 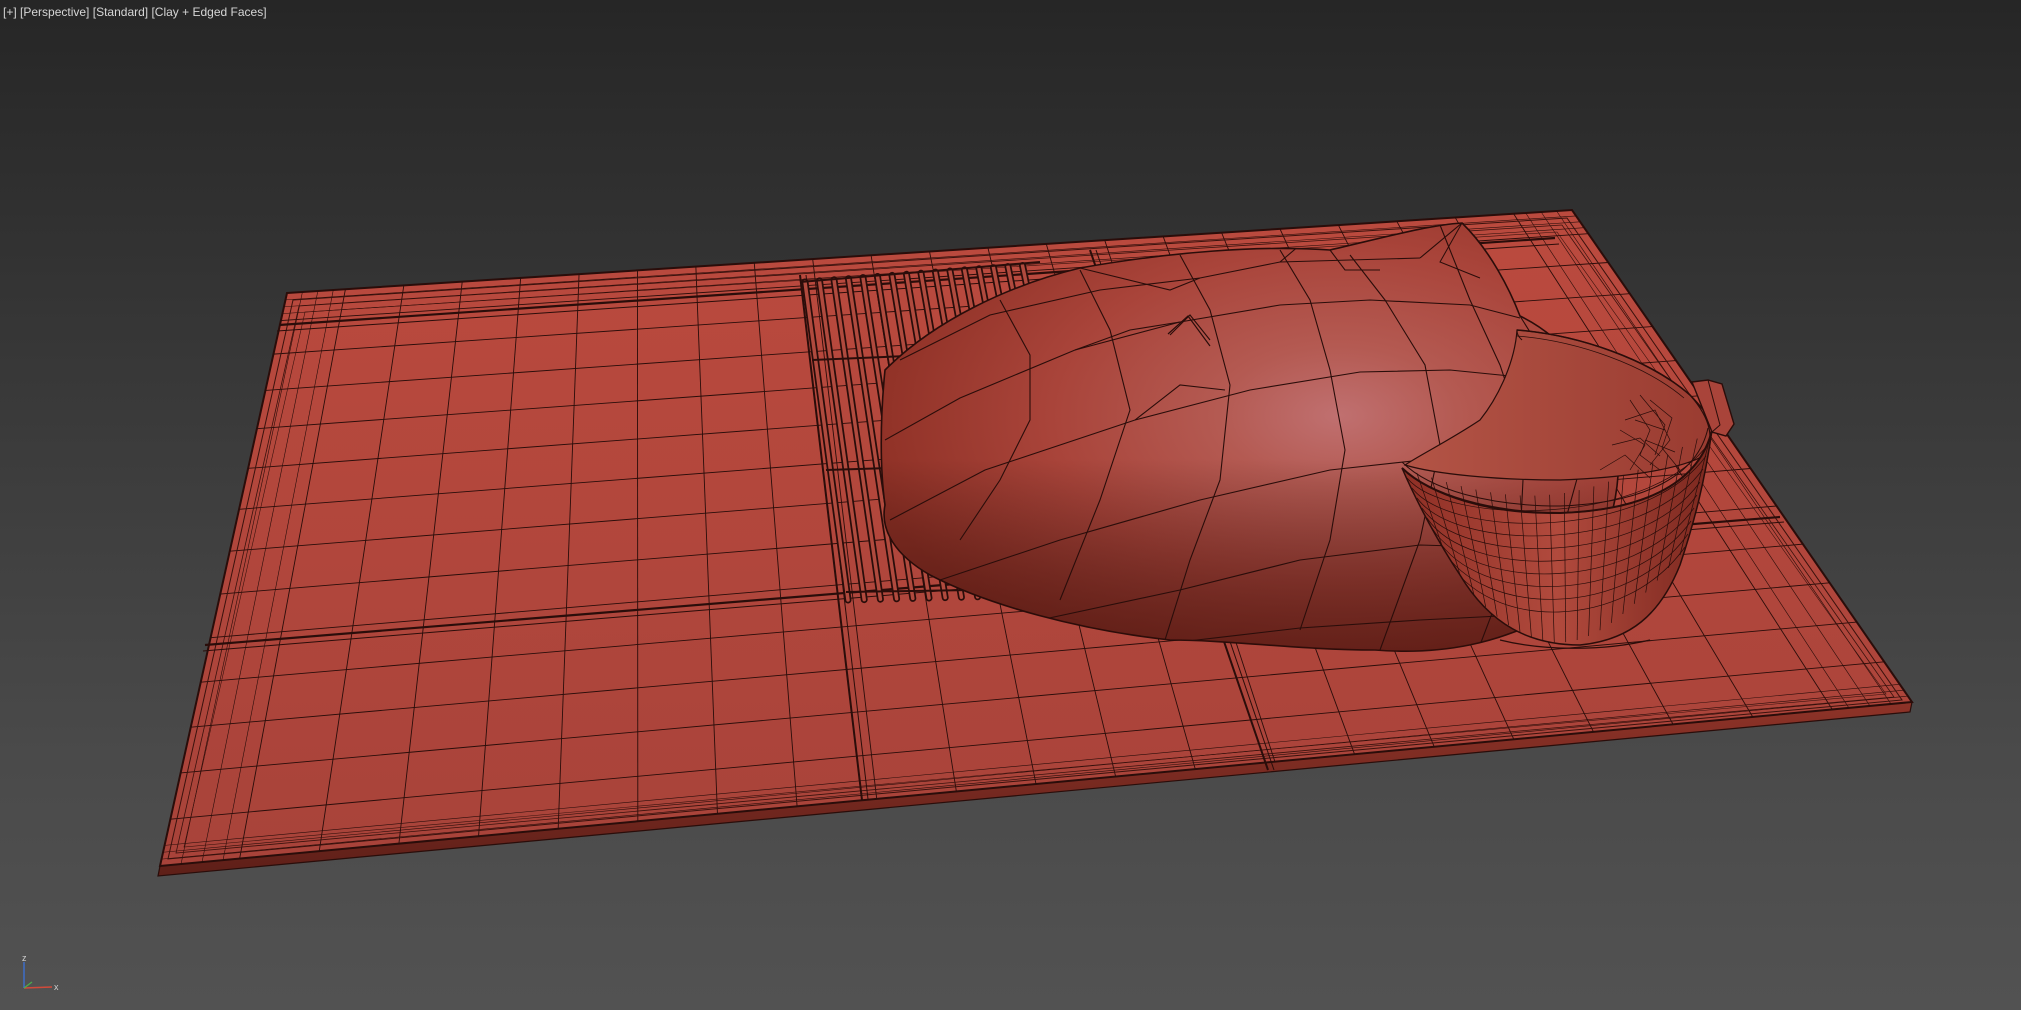 I want to click on axis-z-label: z, so click(x=24, y=958).